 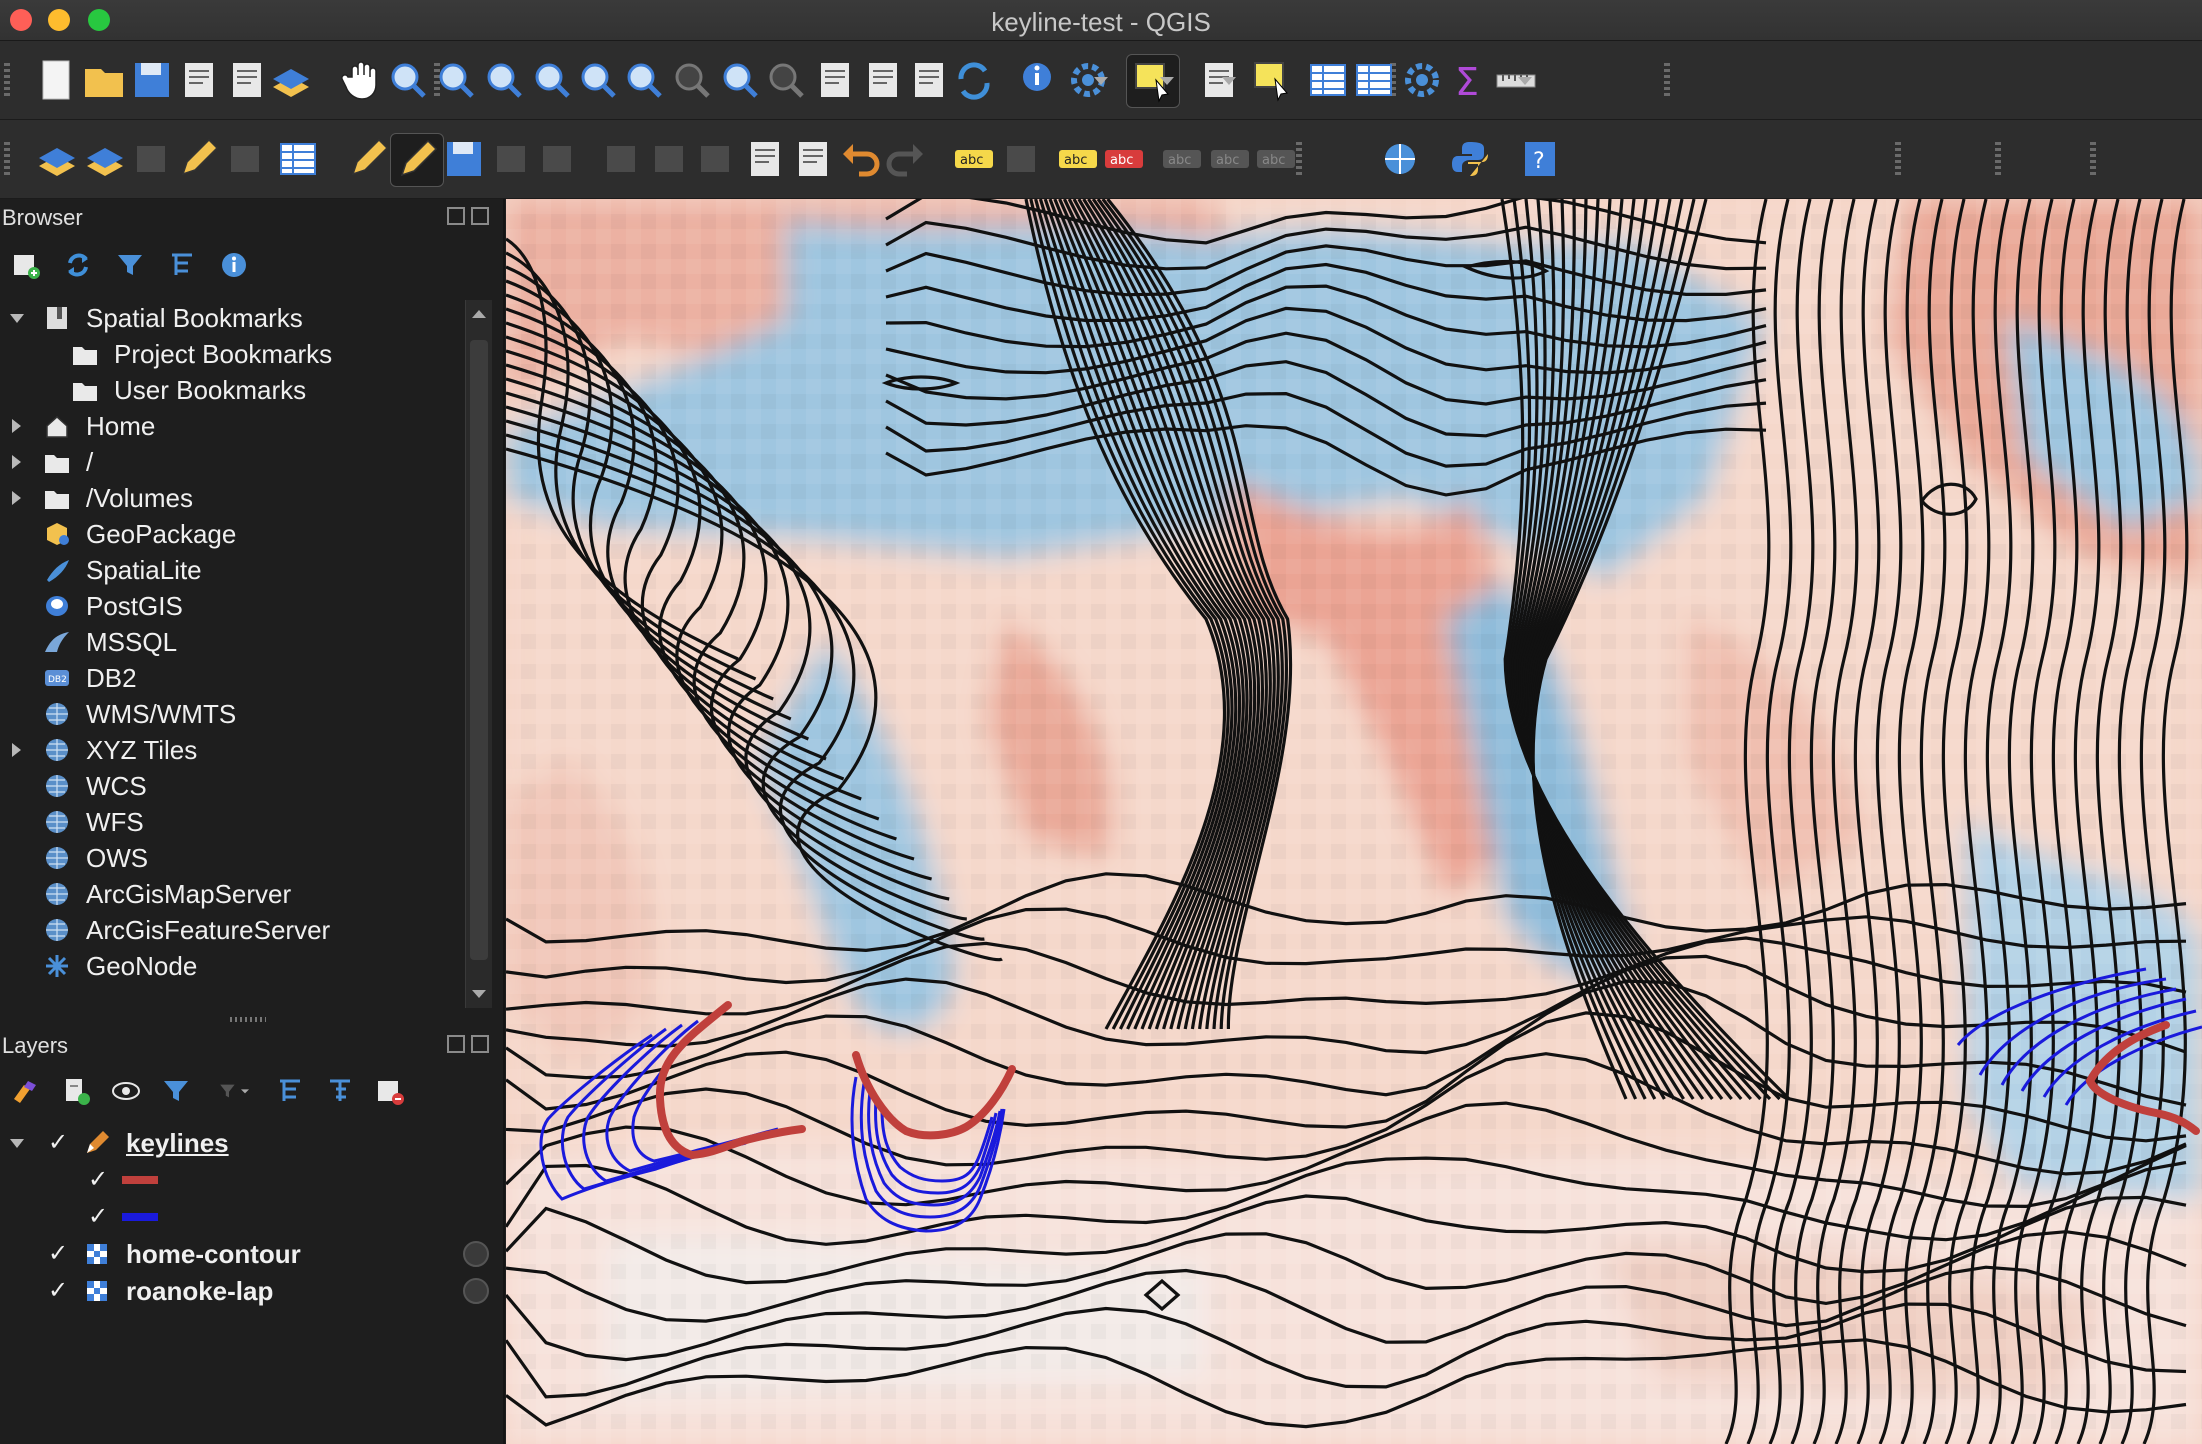 What do you see at coordinates (152, 159) in the screenshot?
I see `new-temporary-scratch-layer-icon` at bounding box center [152, 159].